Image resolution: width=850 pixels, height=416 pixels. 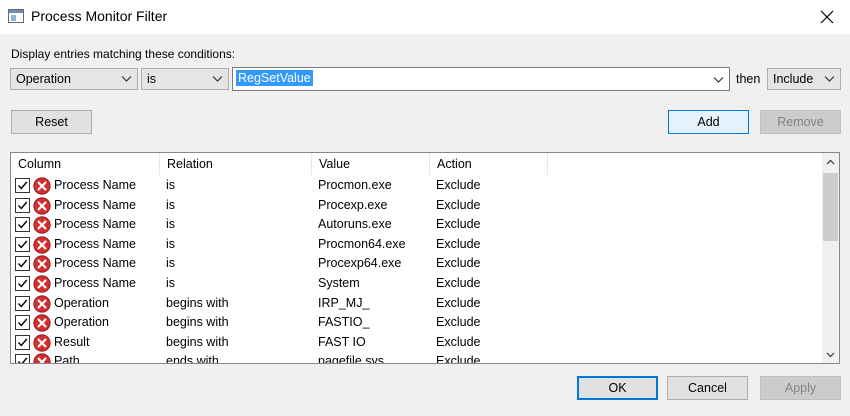 I want to click on window-title: Process Monitor Filter, so click(x=99, y=16).